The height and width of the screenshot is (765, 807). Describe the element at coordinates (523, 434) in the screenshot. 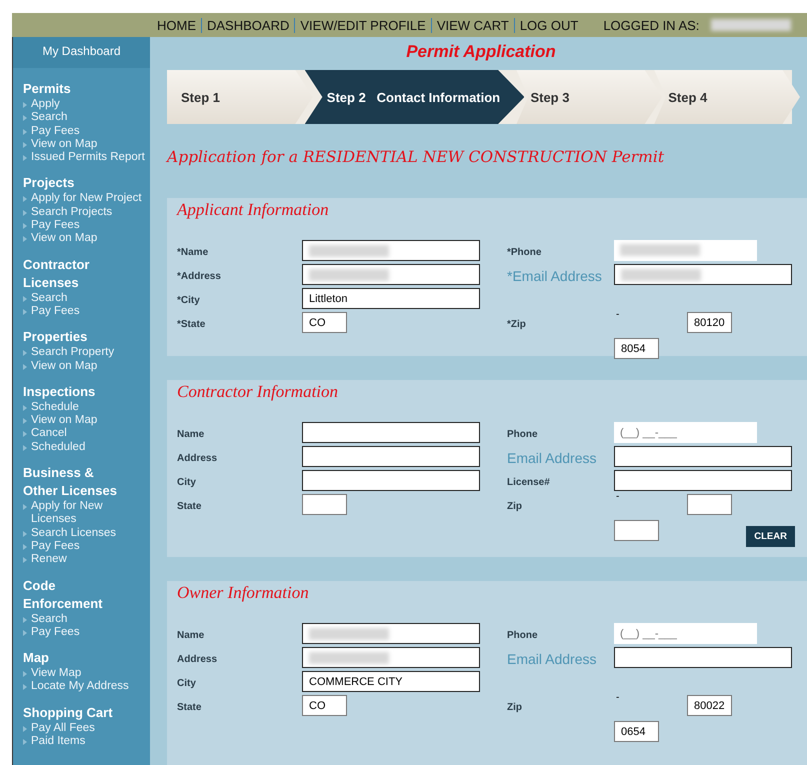

I see `field-label: Phone` at that location.